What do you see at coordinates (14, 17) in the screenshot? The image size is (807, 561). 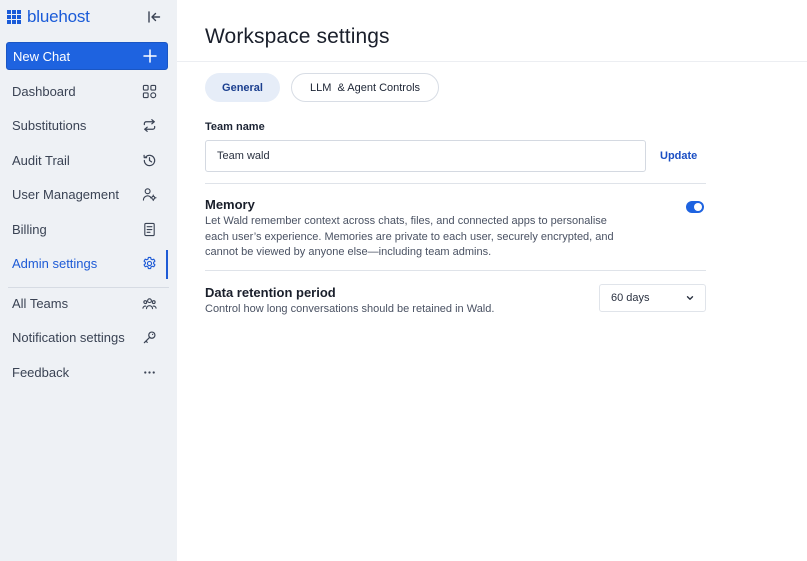 I see `bluehost-grid-icon` at bounding box center [14, 17].